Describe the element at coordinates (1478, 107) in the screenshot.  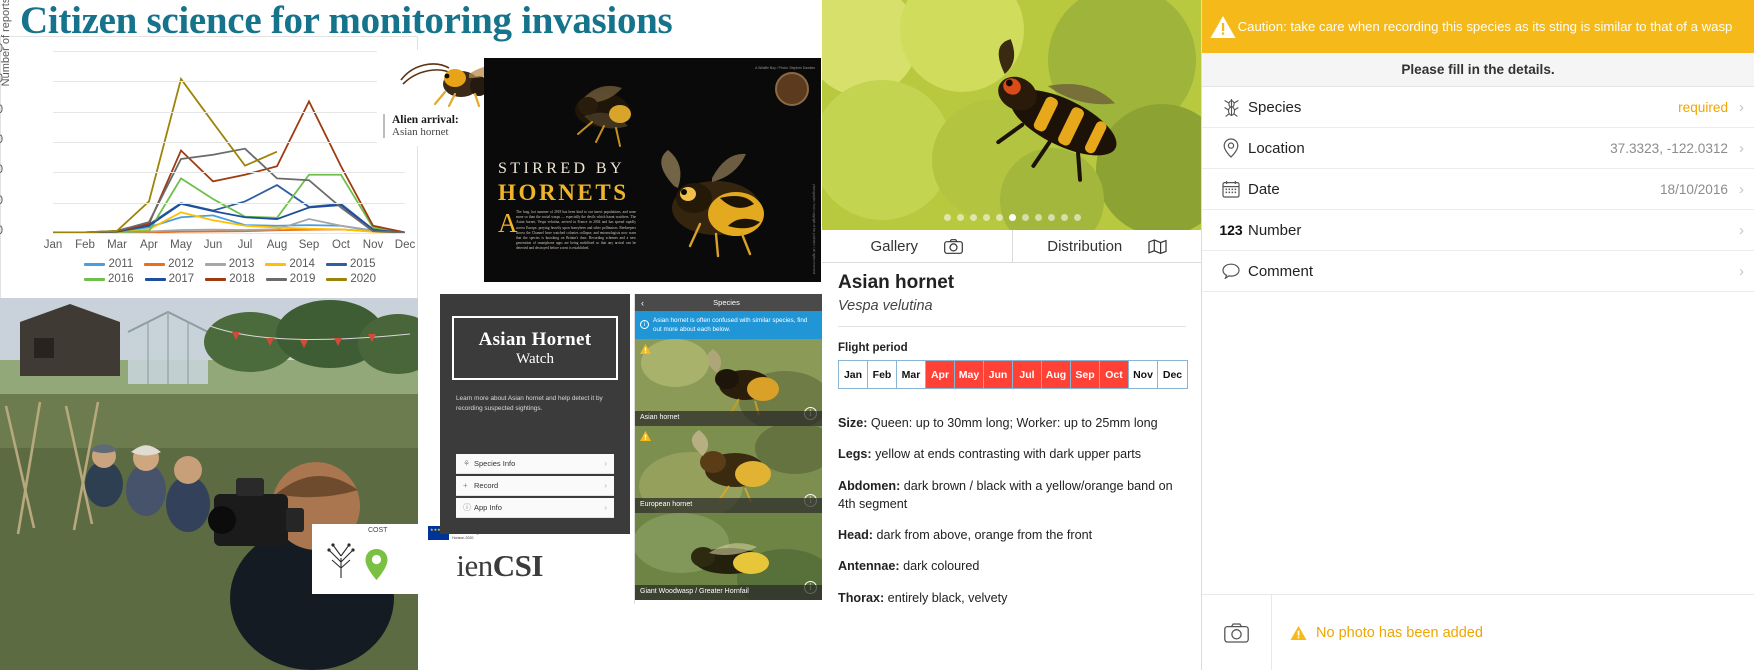
I see `form-row-species: Species required ›` at that location.